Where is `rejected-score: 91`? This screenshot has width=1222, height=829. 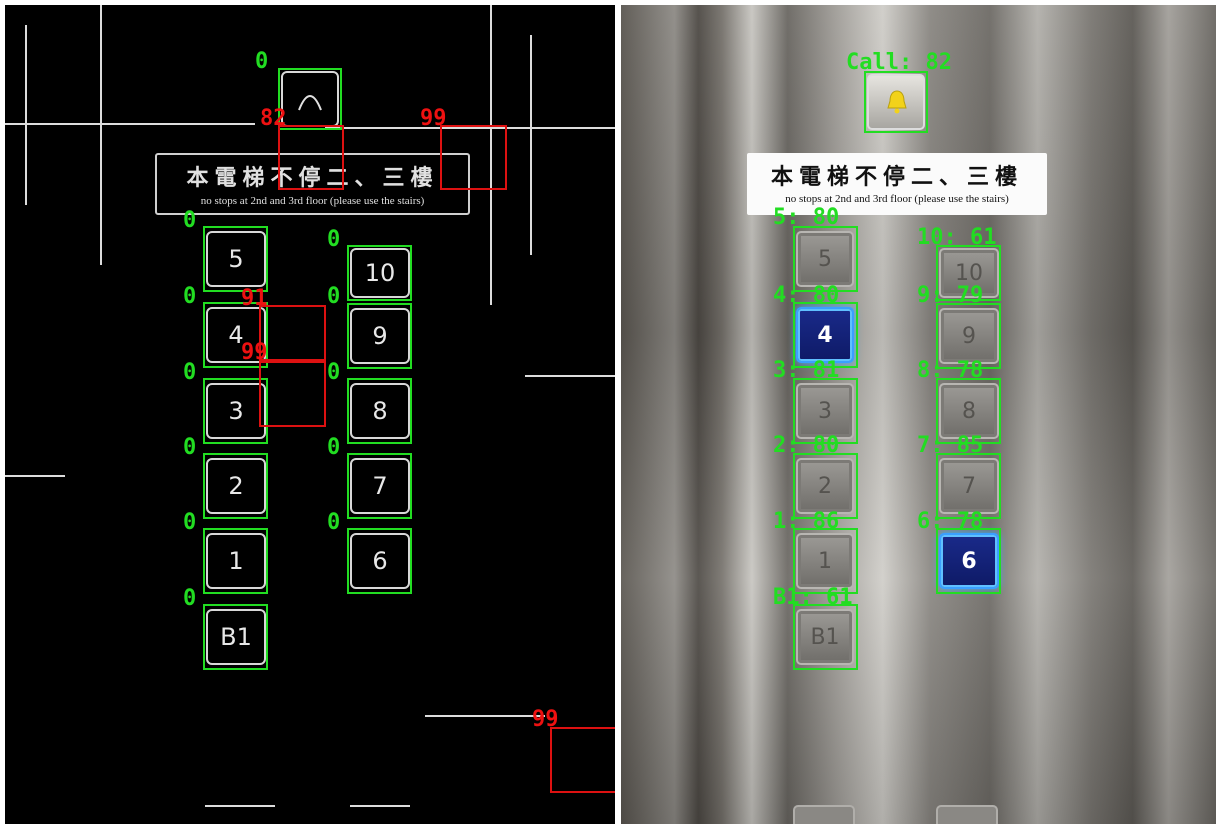
rejected-score: 91 is located at coordinates (254, 298).